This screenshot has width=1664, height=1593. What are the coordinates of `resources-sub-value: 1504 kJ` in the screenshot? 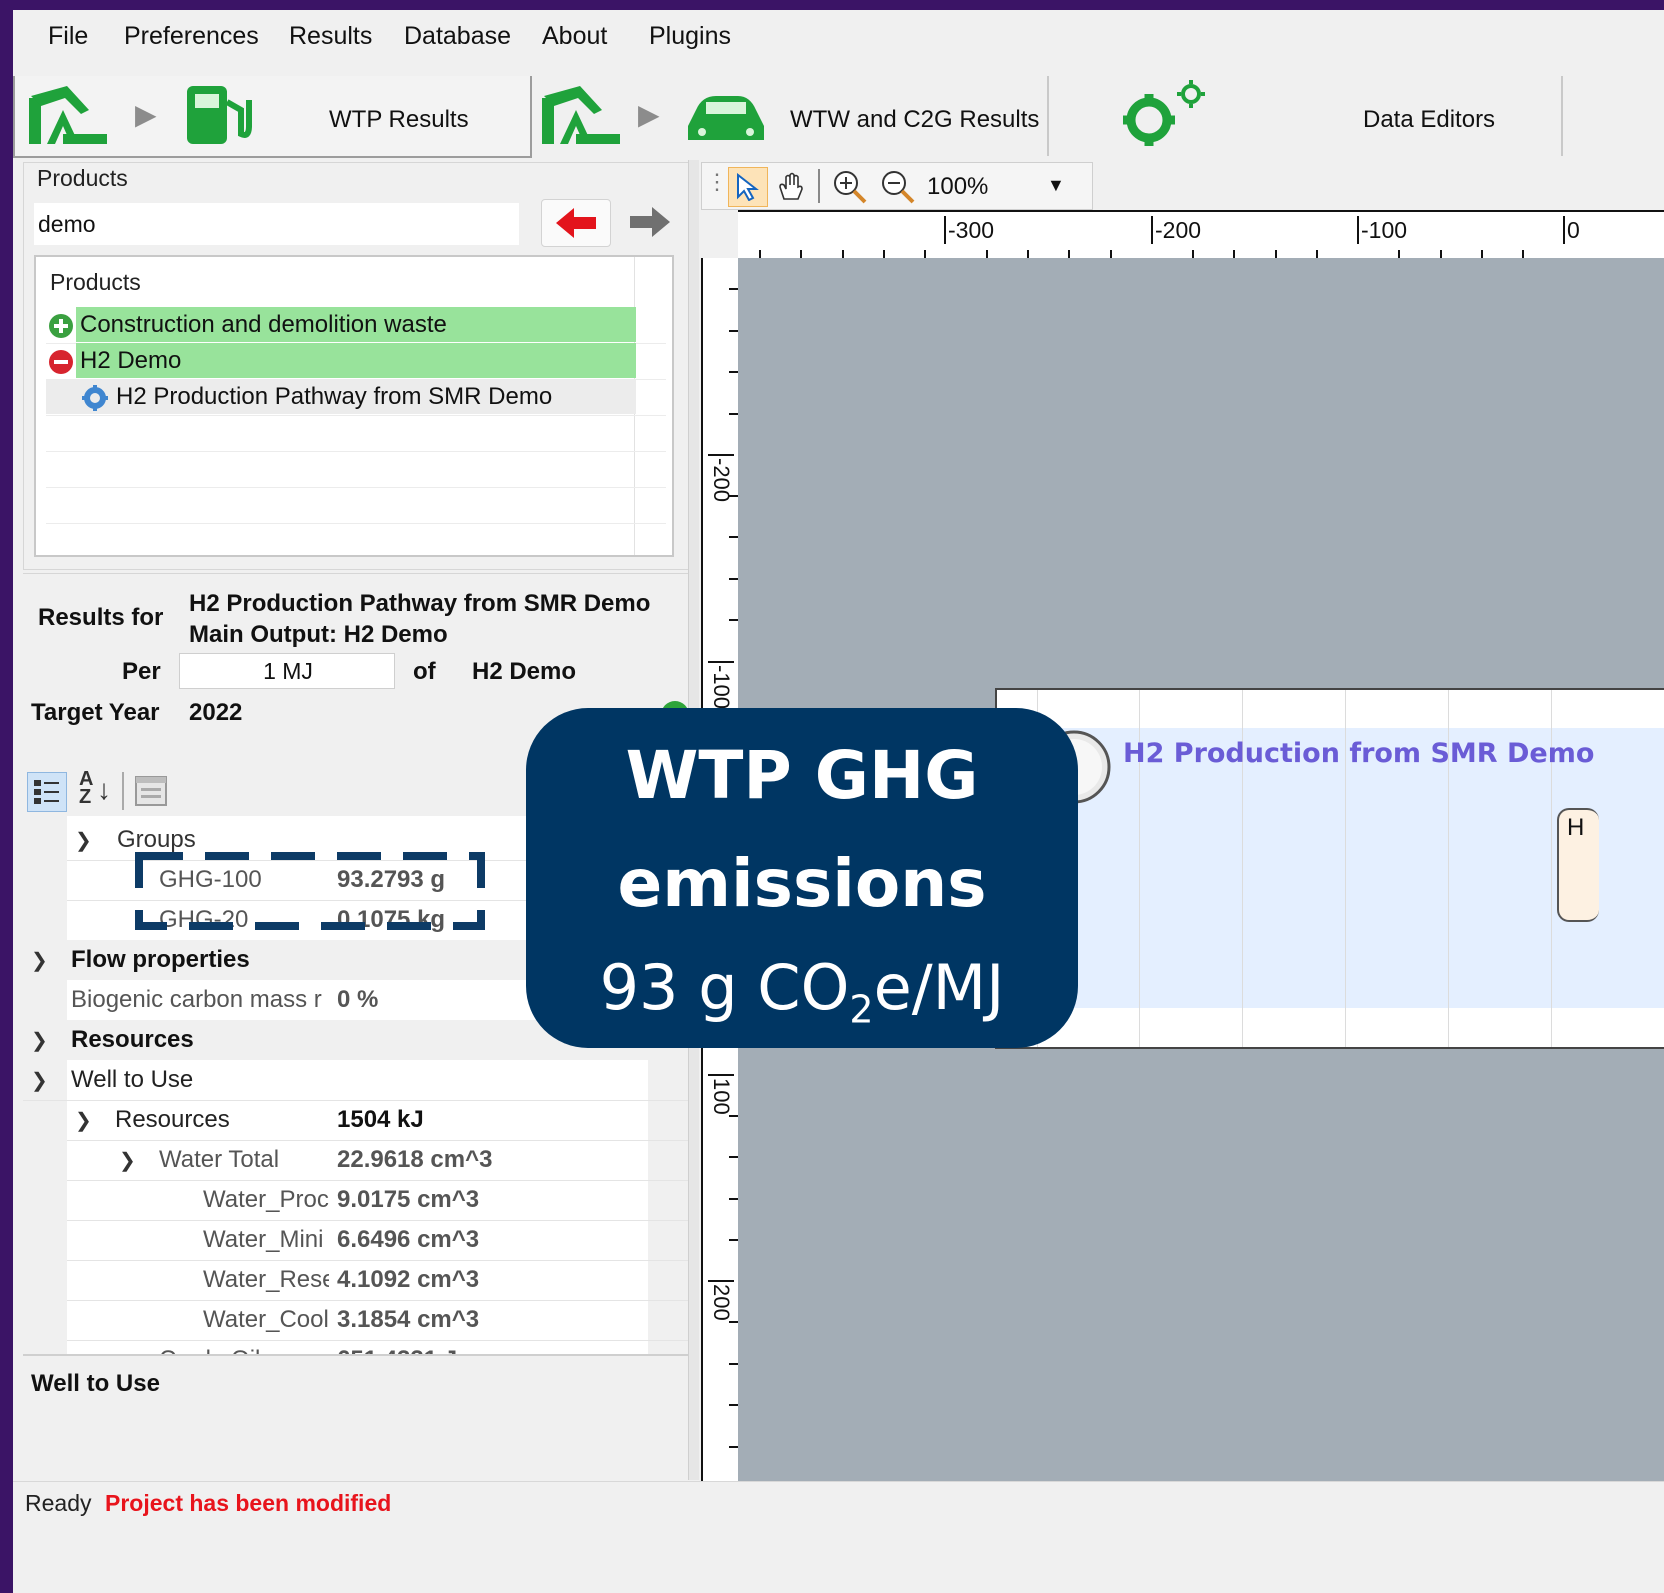 It's located at (380, 1119).